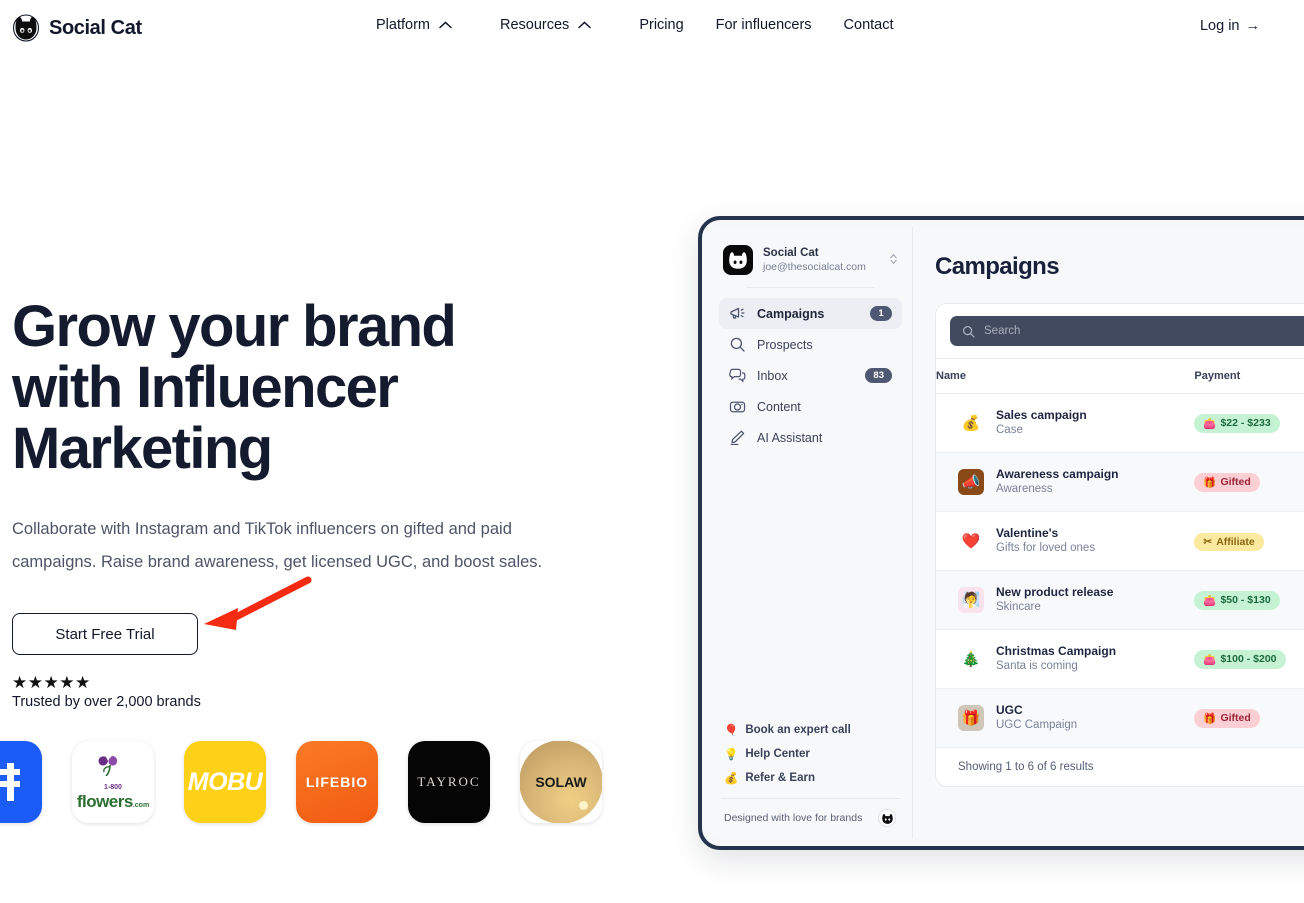  I want to click on gift-icon: 🎁, so click(1210, 482).